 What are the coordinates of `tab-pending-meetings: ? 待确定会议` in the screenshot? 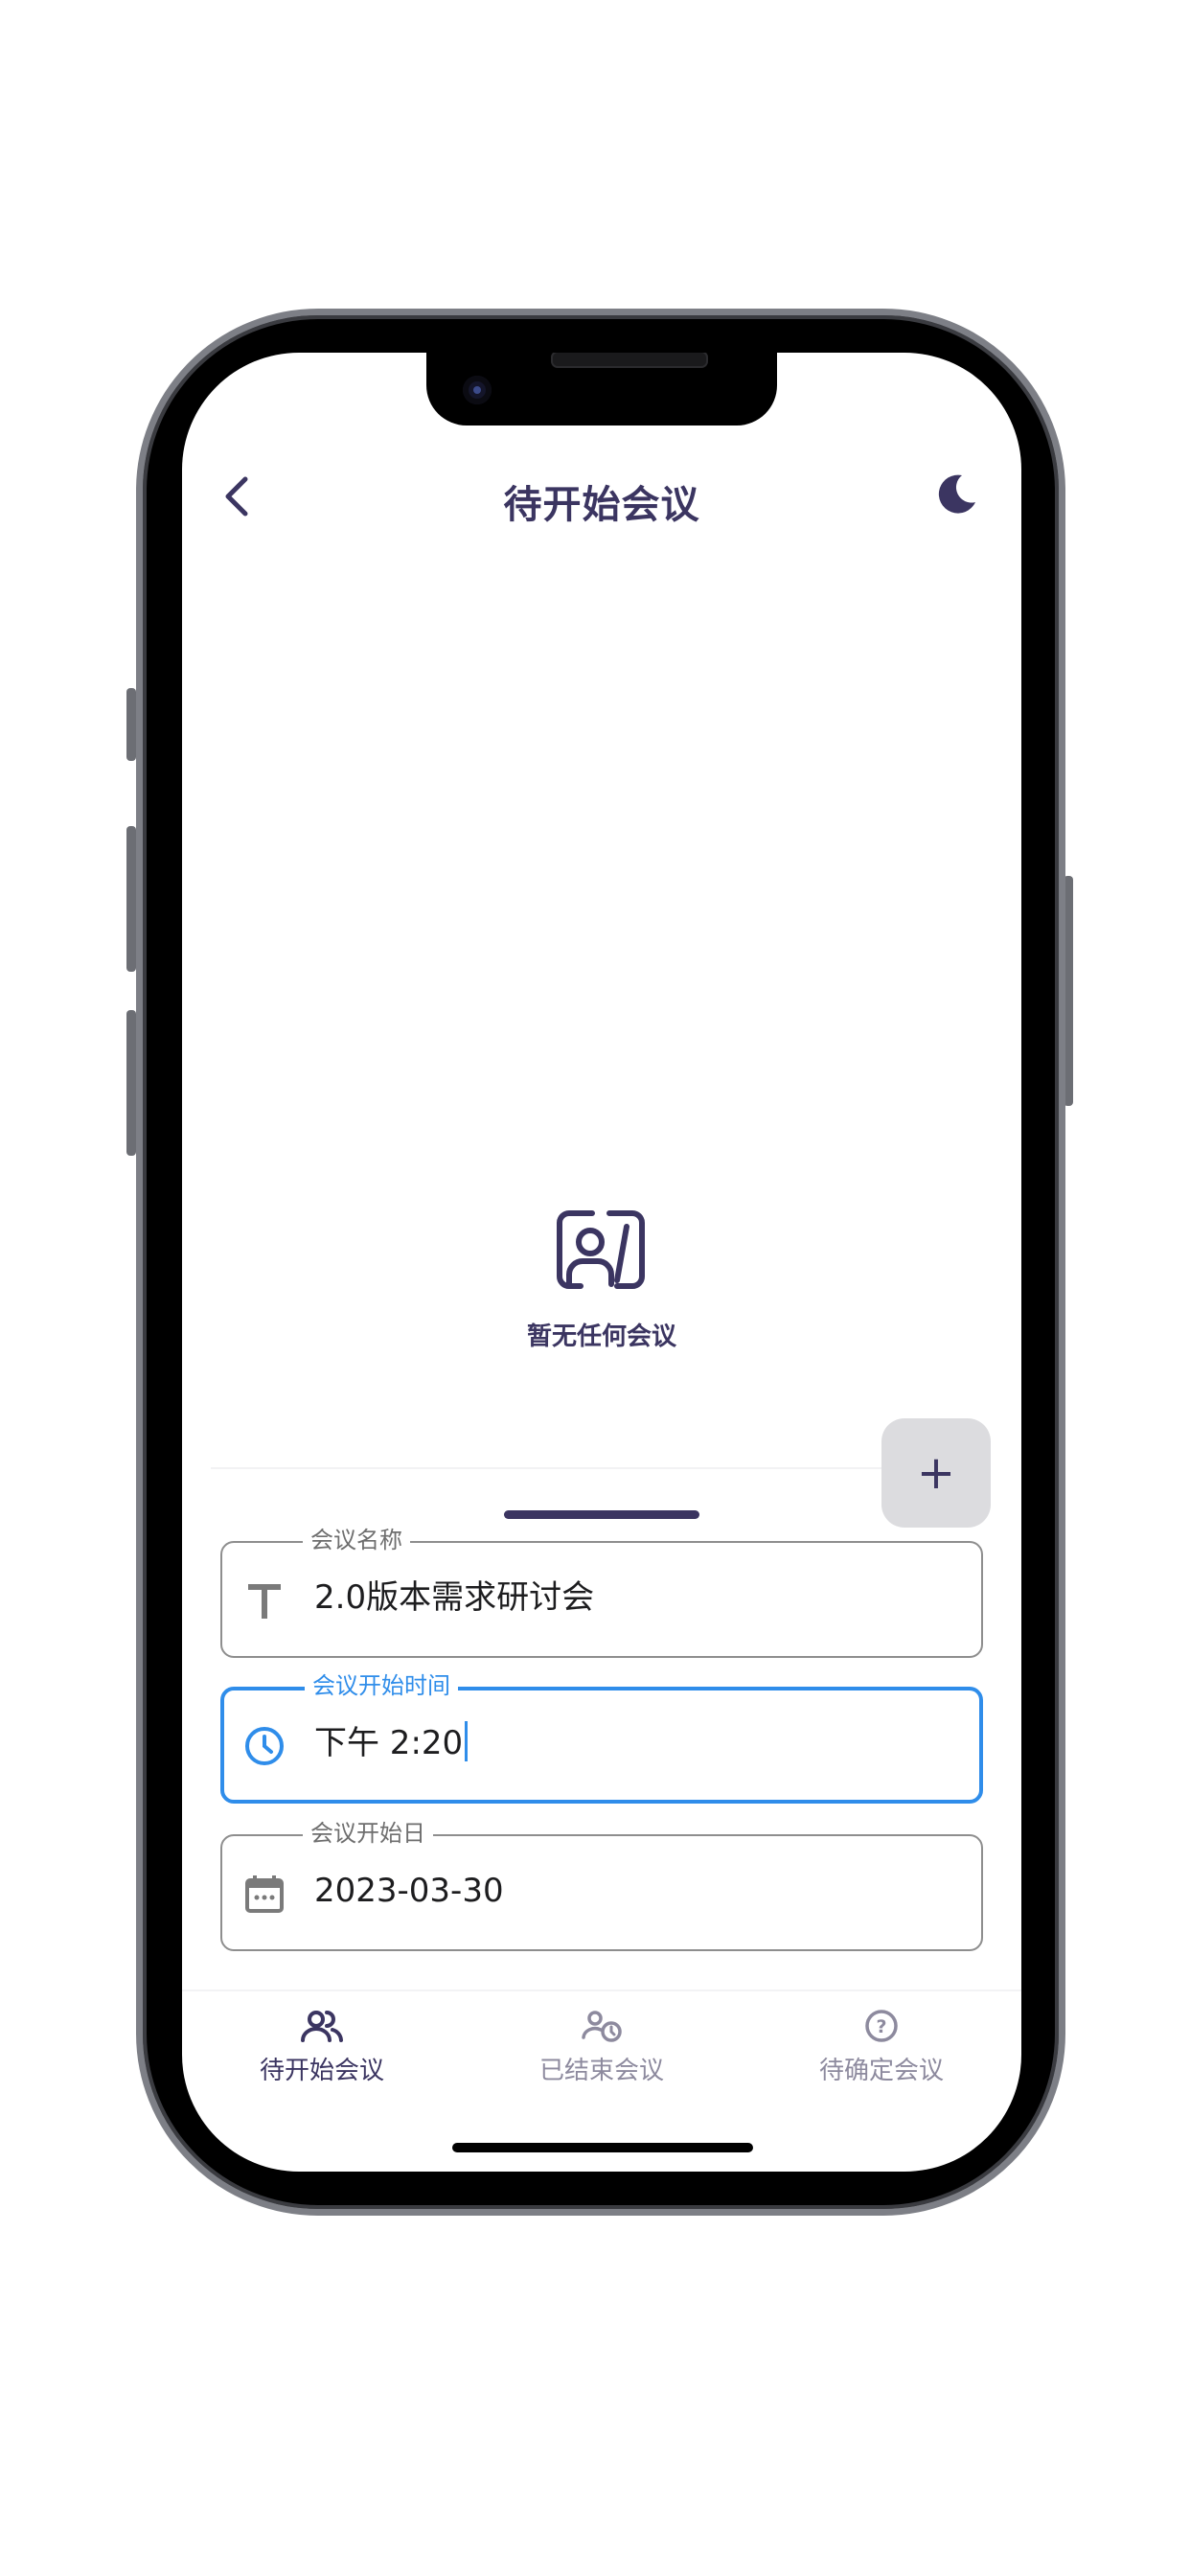 It's located at (882, 2061).